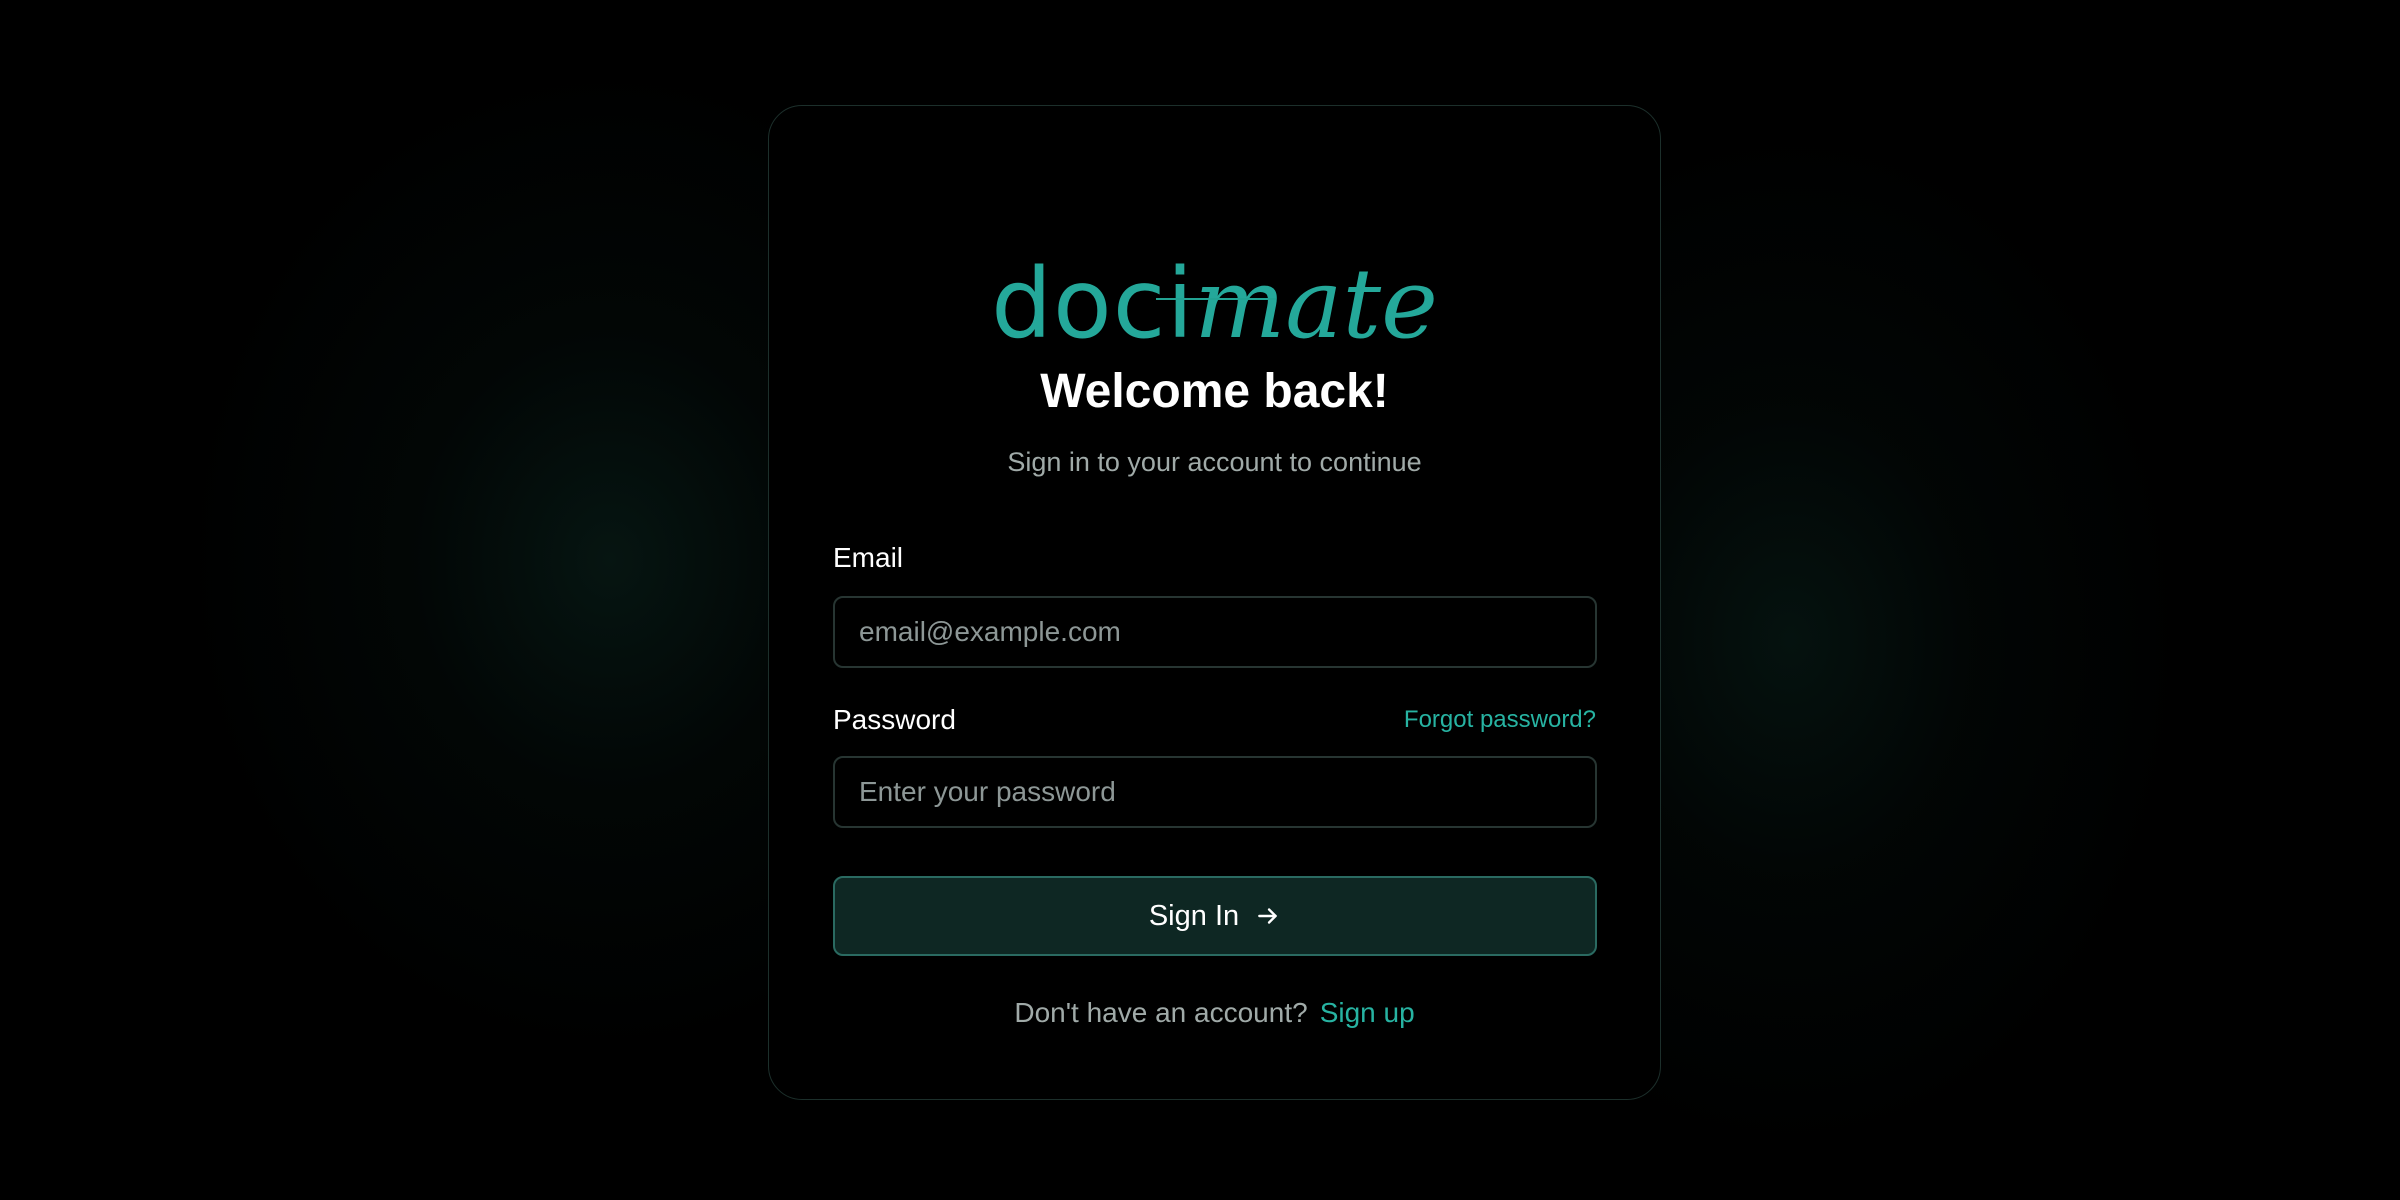  Describe the element at coordinates (1316, 304) in the screenshot. I see `logo-part-2: mate` at that location.